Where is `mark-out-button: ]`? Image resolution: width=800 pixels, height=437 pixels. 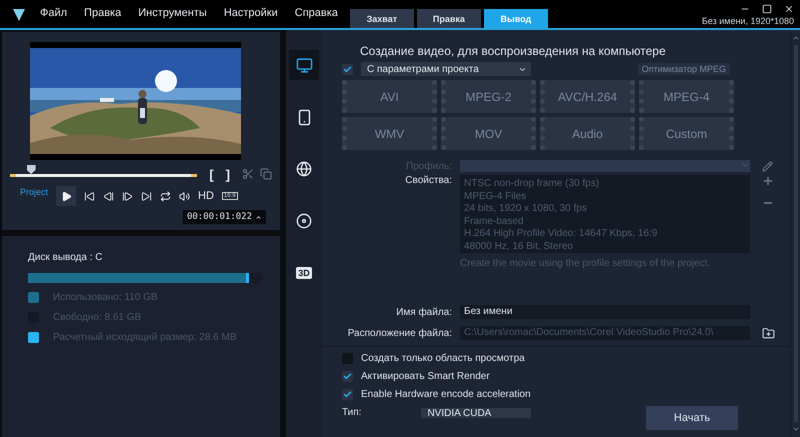 mark-out-button: ] is located at coordinates (228, 174).